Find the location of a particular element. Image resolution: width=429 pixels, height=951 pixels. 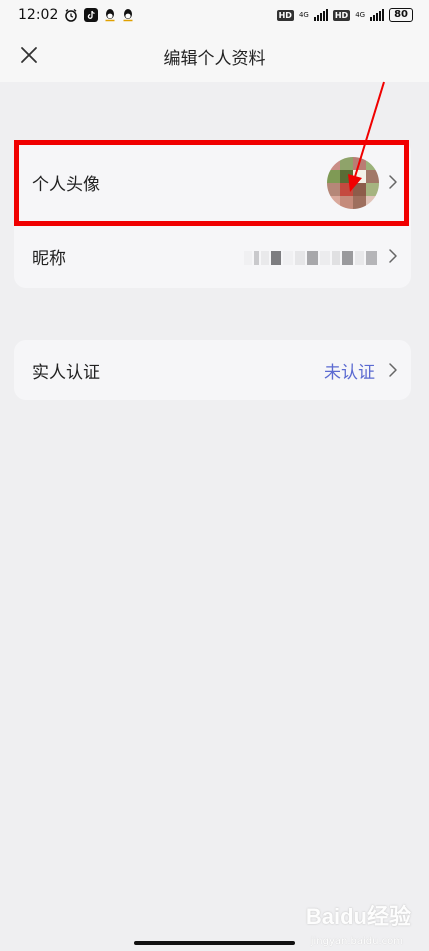

tiktok-icon is located at coordinates (91, 15).